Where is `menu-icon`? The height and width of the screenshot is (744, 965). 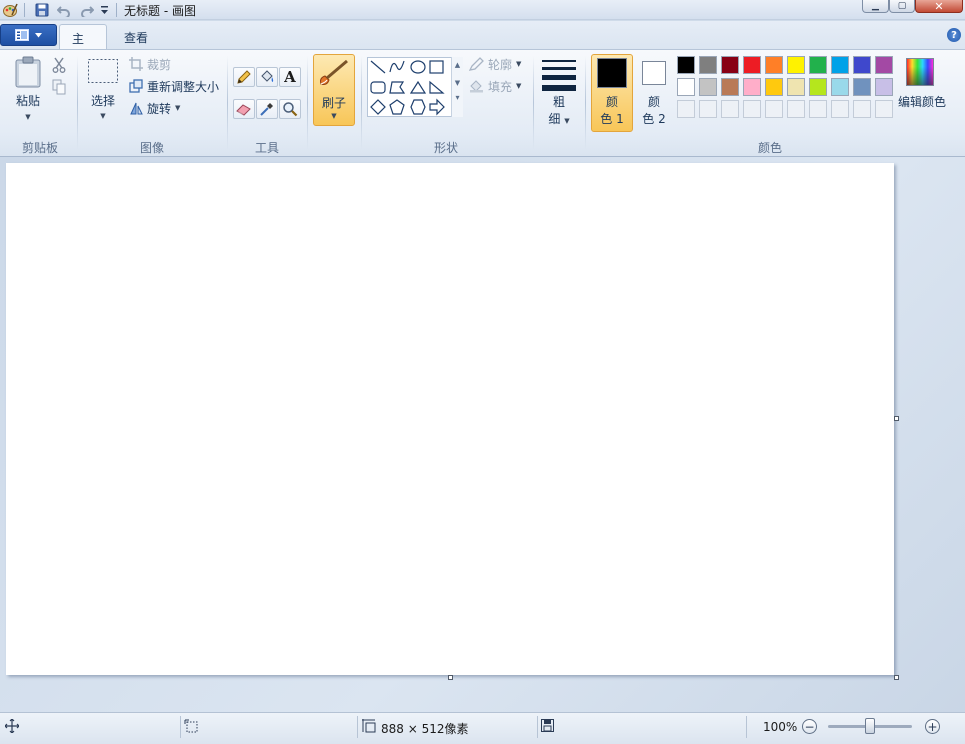 menu-icon is located at coordinates (22, 35).